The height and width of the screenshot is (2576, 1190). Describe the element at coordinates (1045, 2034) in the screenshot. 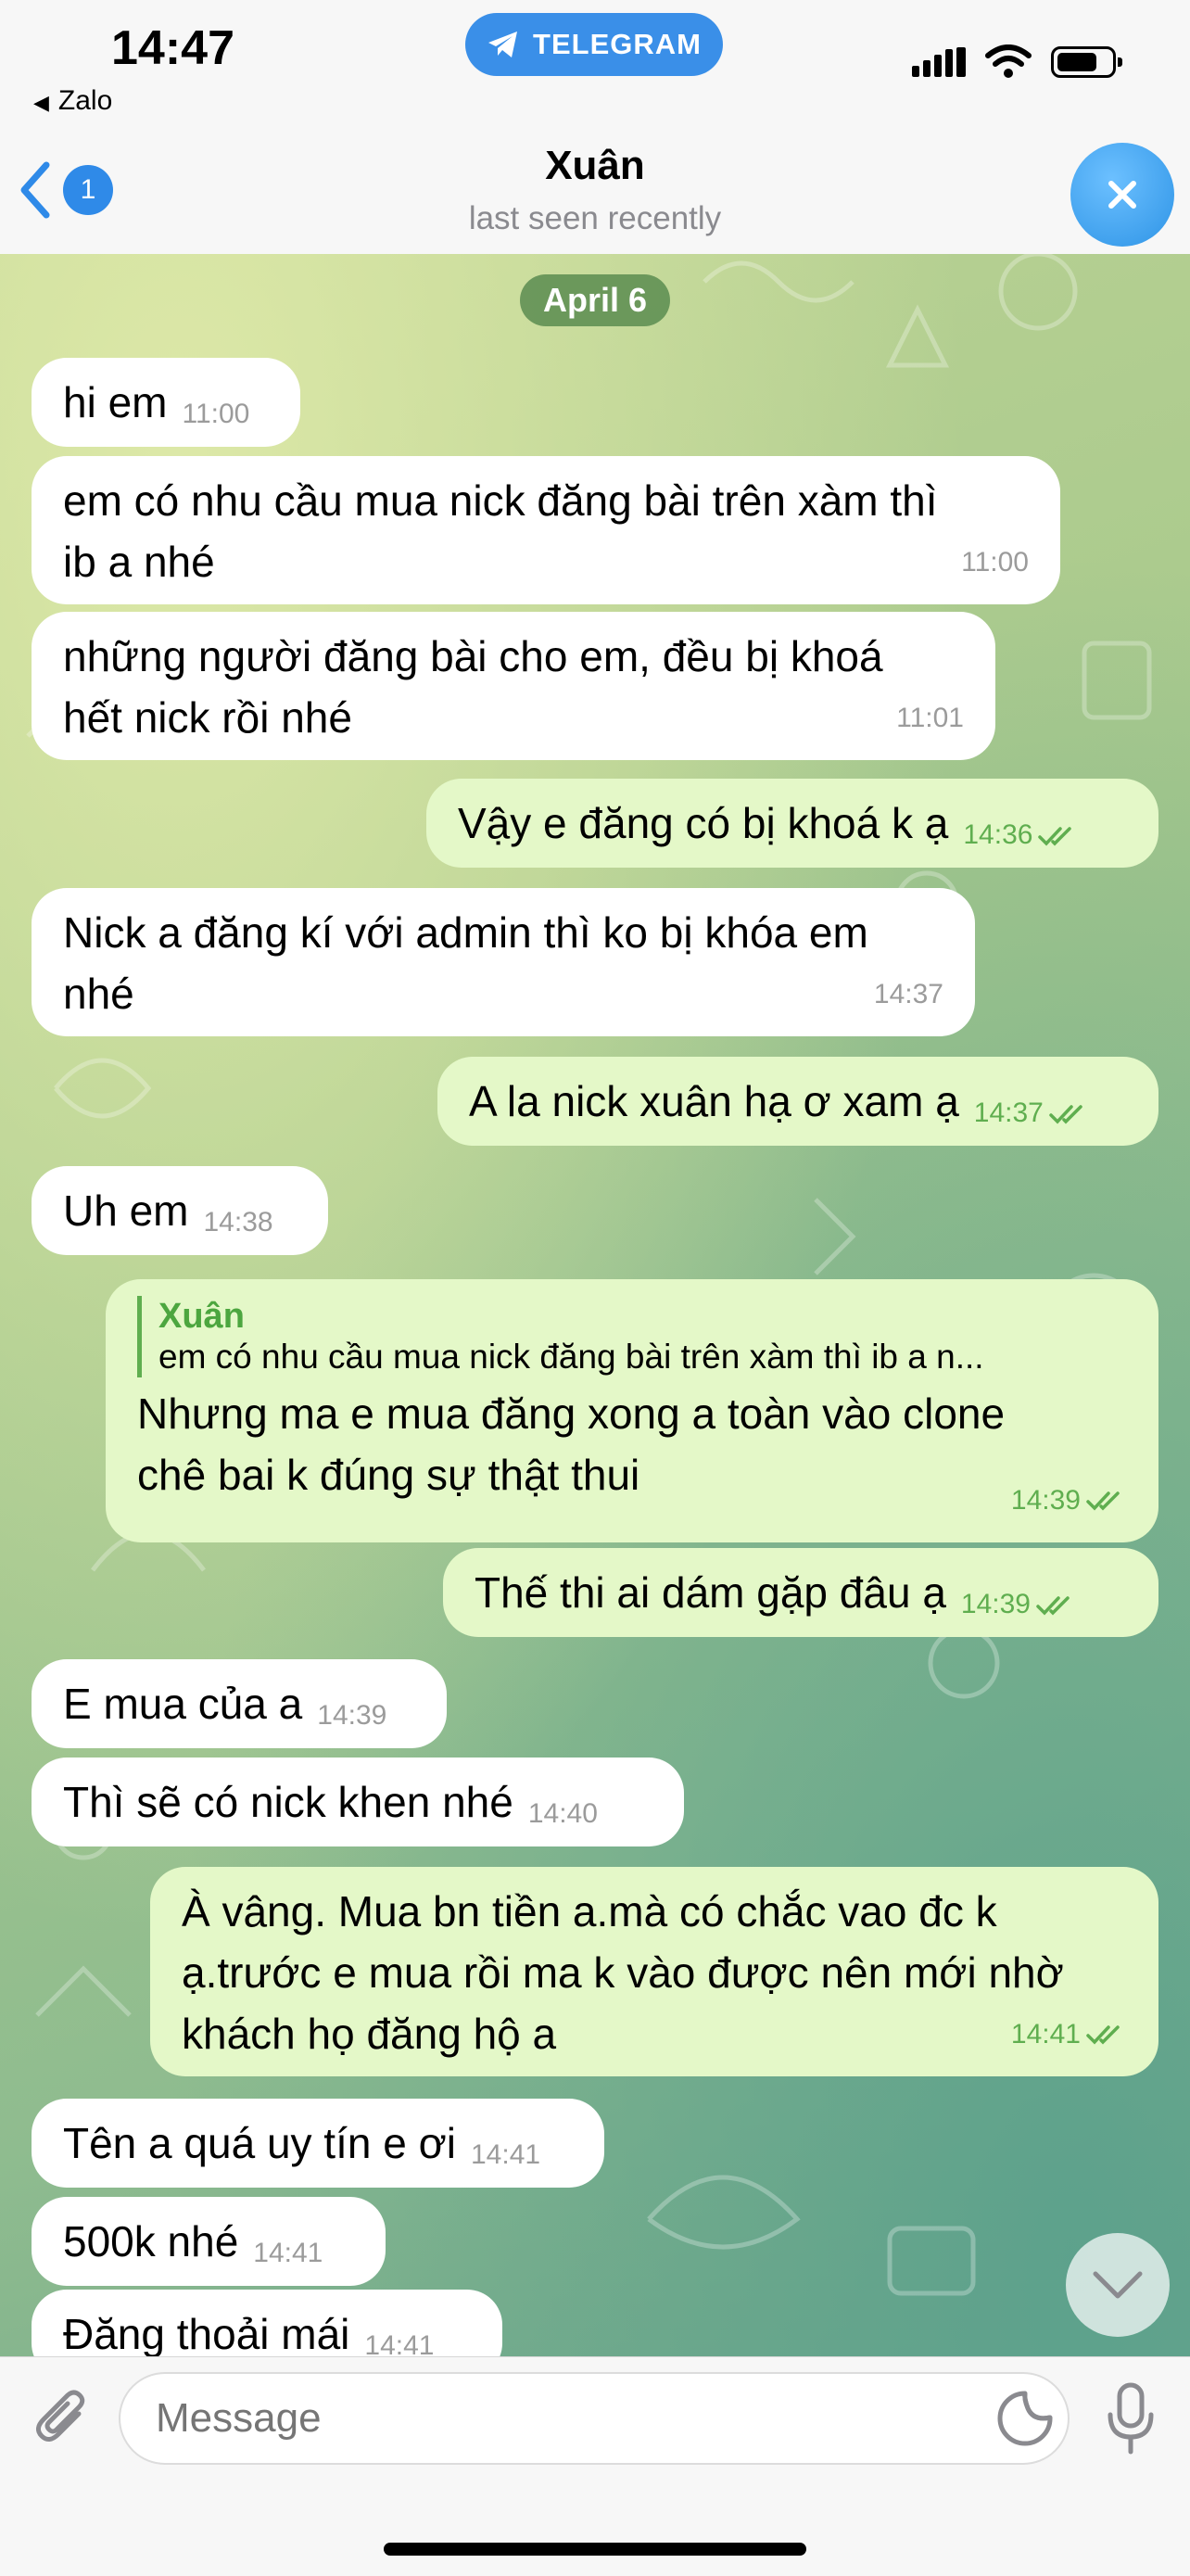

I see `message-time-text: 14:41` at that location.